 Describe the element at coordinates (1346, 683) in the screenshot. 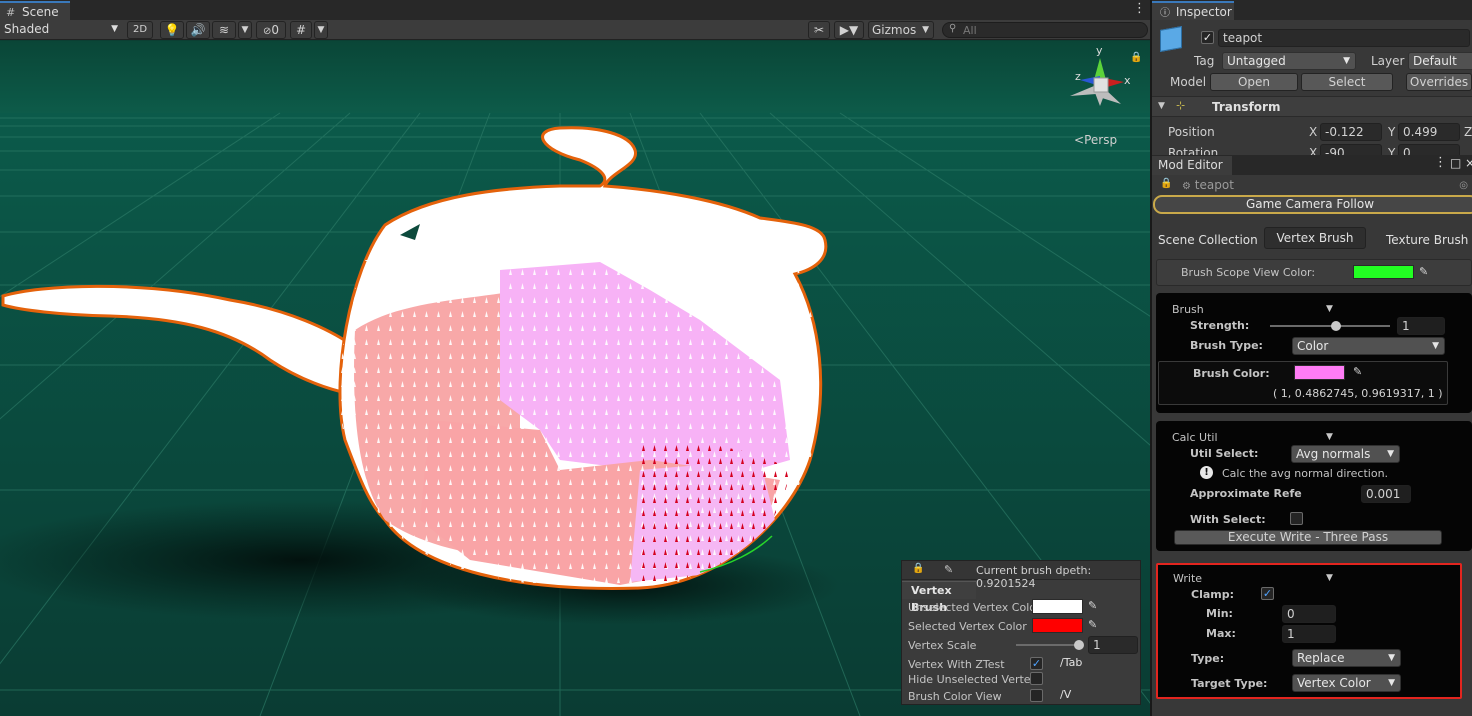

I see `target-type-dropdown: Vertex Color ▼` at that location.